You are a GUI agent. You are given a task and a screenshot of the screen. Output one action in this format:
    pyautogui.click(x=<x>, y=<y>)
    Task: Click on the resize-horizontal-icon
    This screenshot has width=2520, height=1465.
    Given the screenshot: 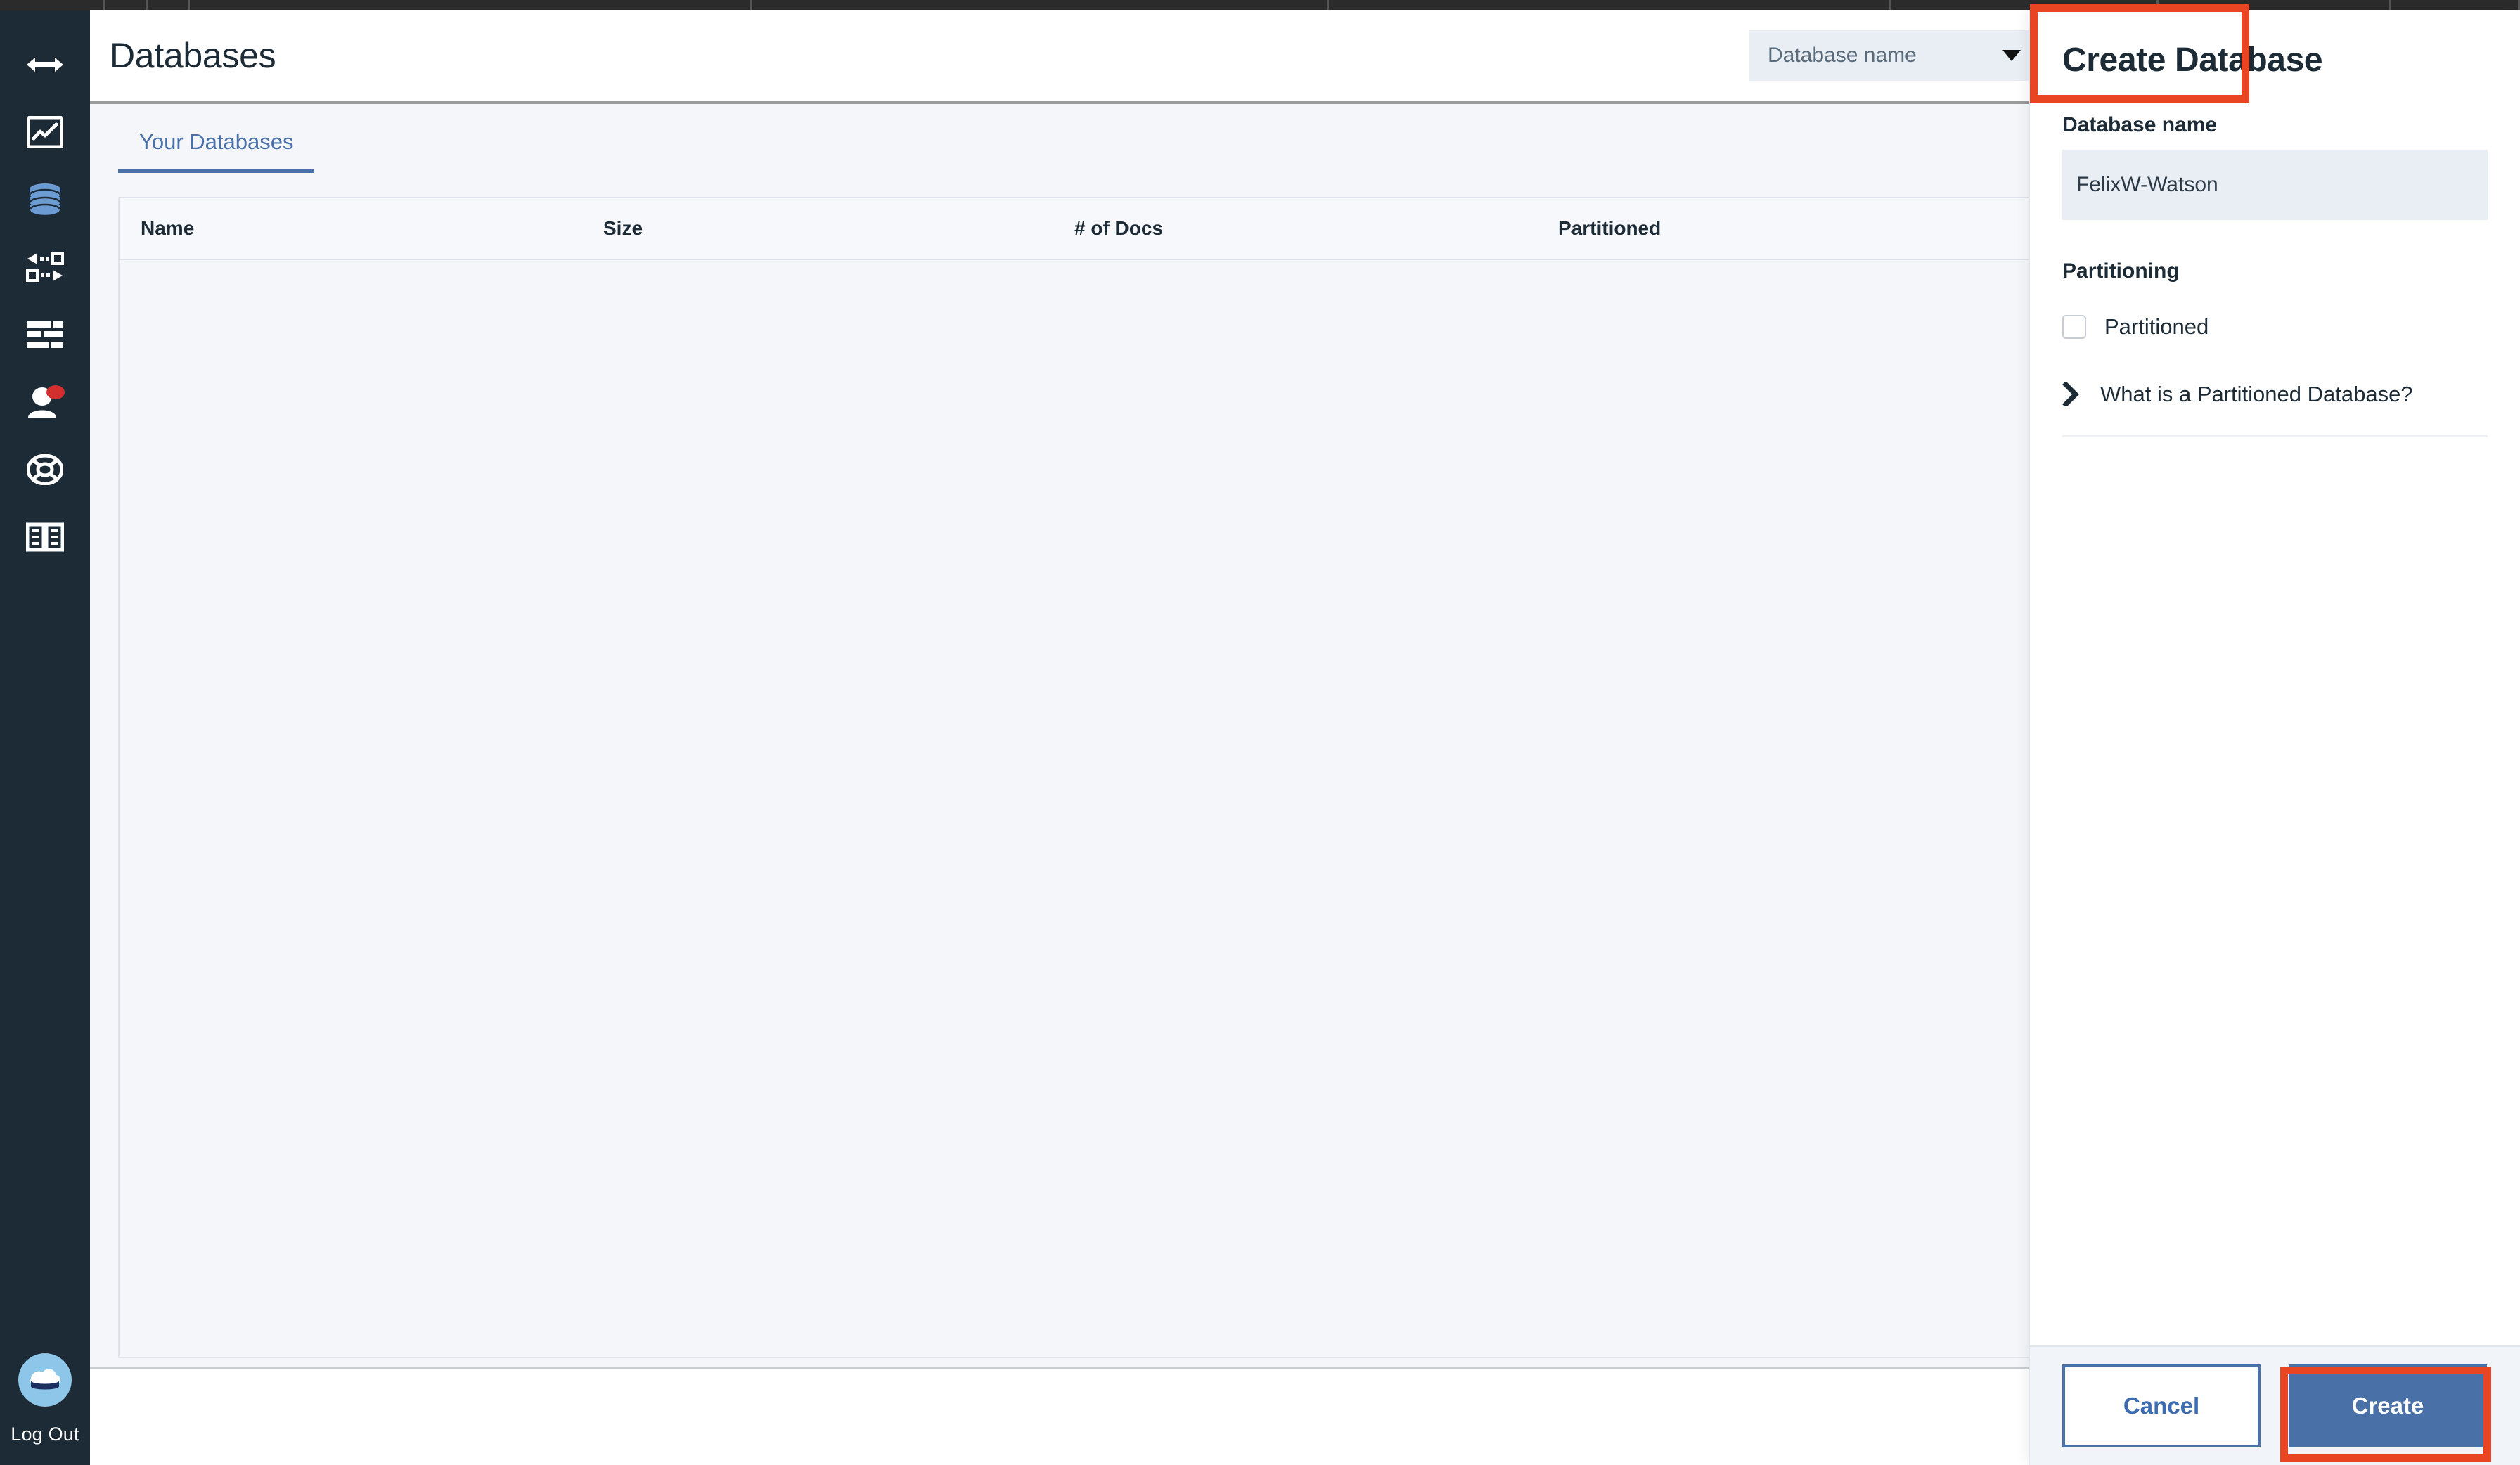 What is the action you would take?
    pyautogui.click(x=45, y=65)
    